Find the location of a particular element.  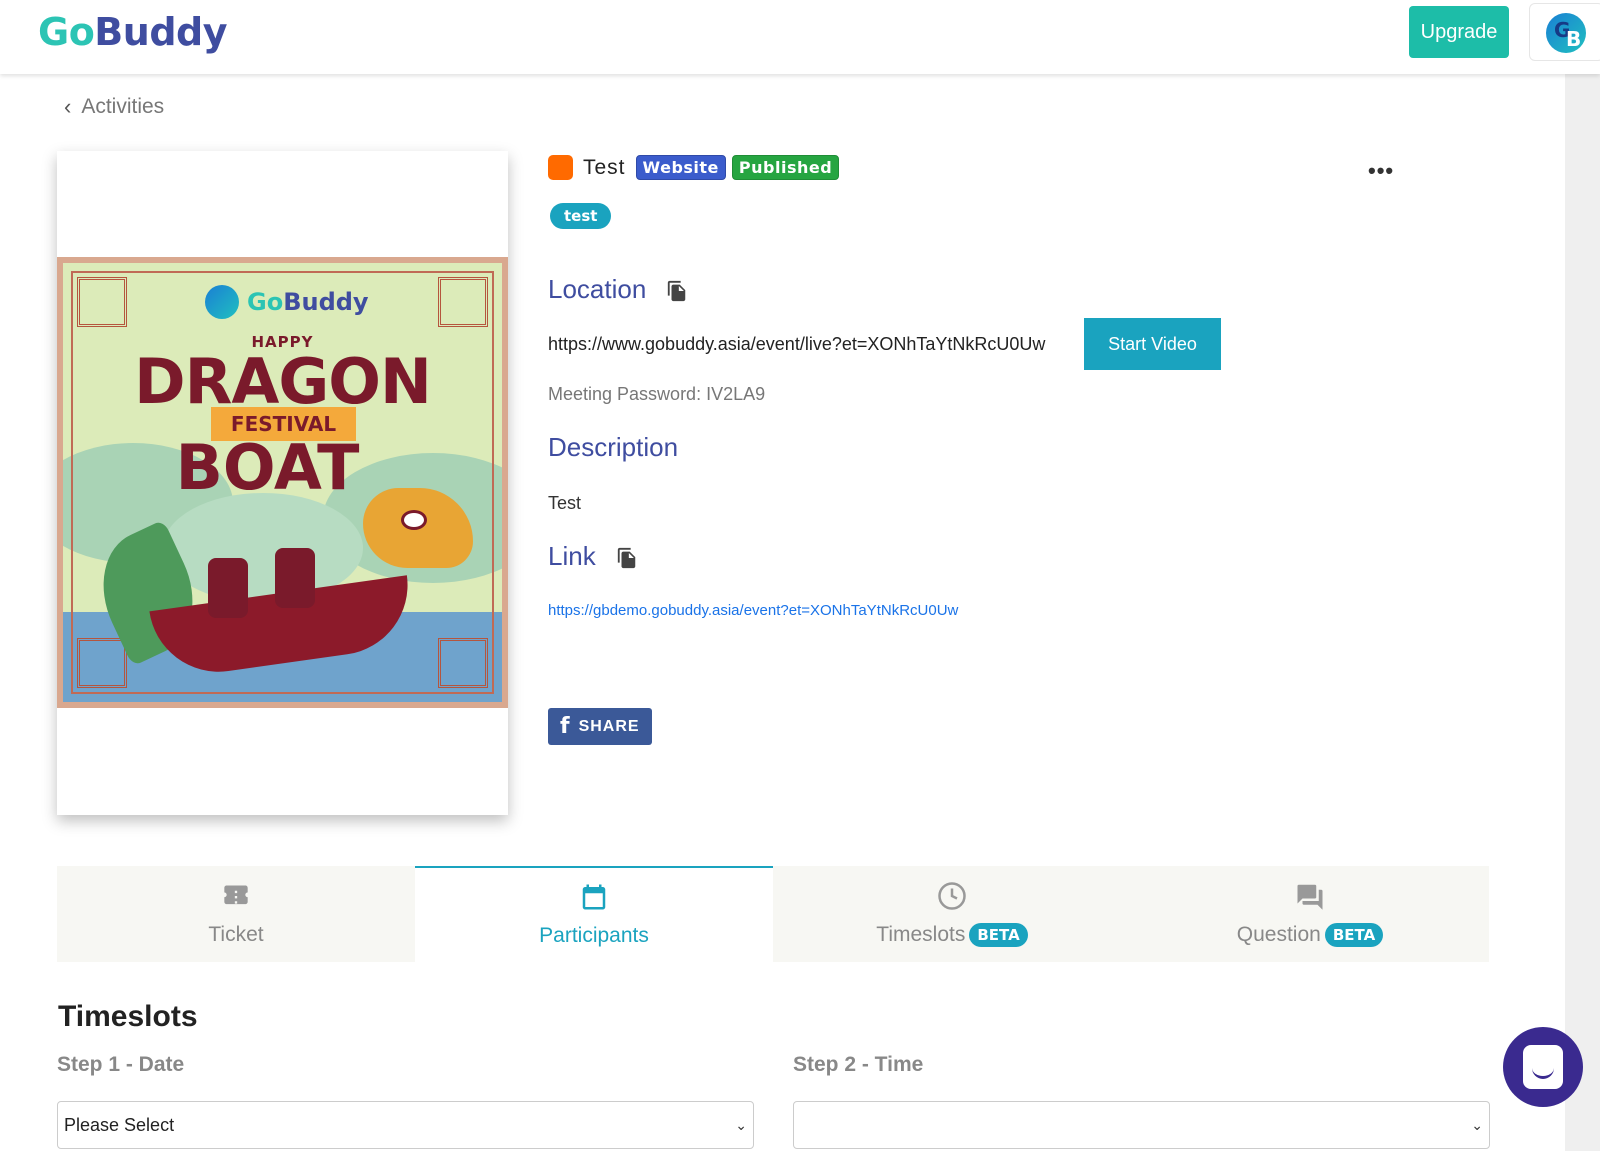

event-title: Test is located at coordinates (604, 167).